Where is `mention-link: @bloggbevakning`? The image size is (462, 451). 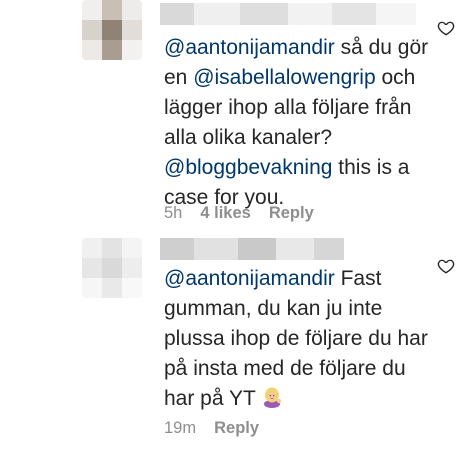
mention-link: @bloggbevakning is located at coordinates (248, 167).